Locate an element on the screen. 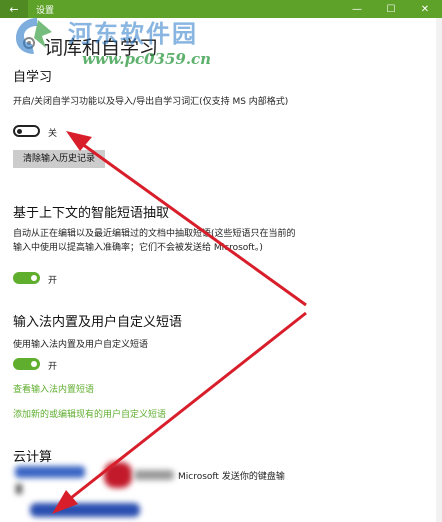  close-icon: ✕ is located at coordinates (425, 9).